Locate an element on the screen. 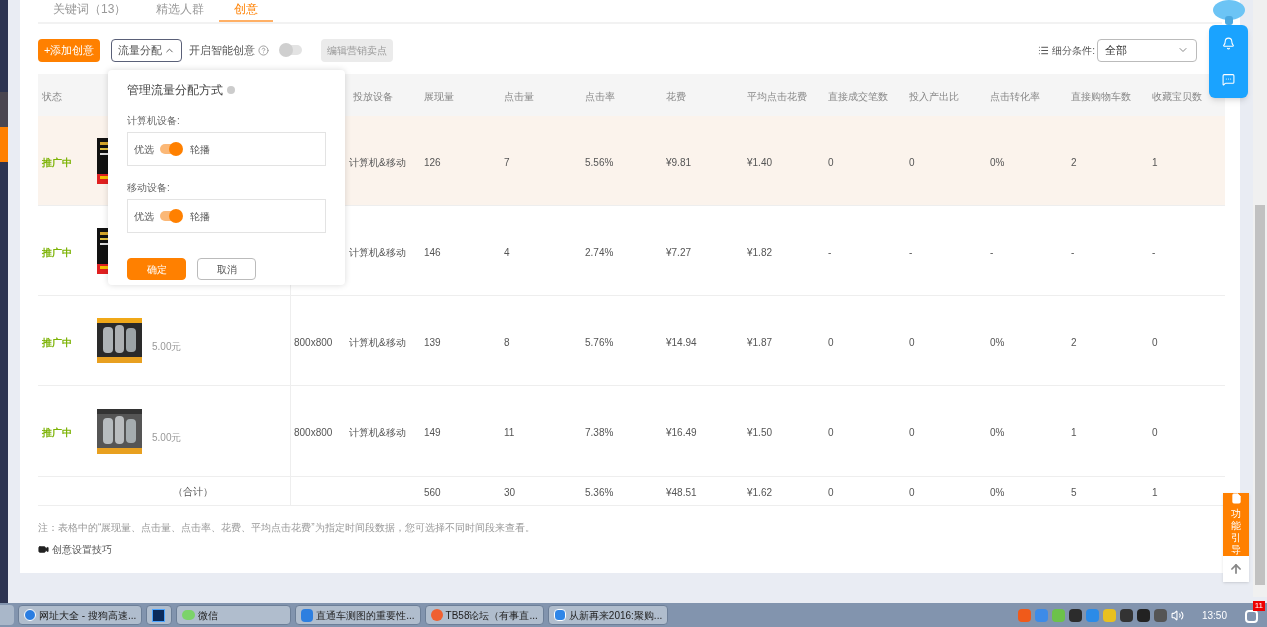  table-cell: 149 is located at coordinates (432, 432).